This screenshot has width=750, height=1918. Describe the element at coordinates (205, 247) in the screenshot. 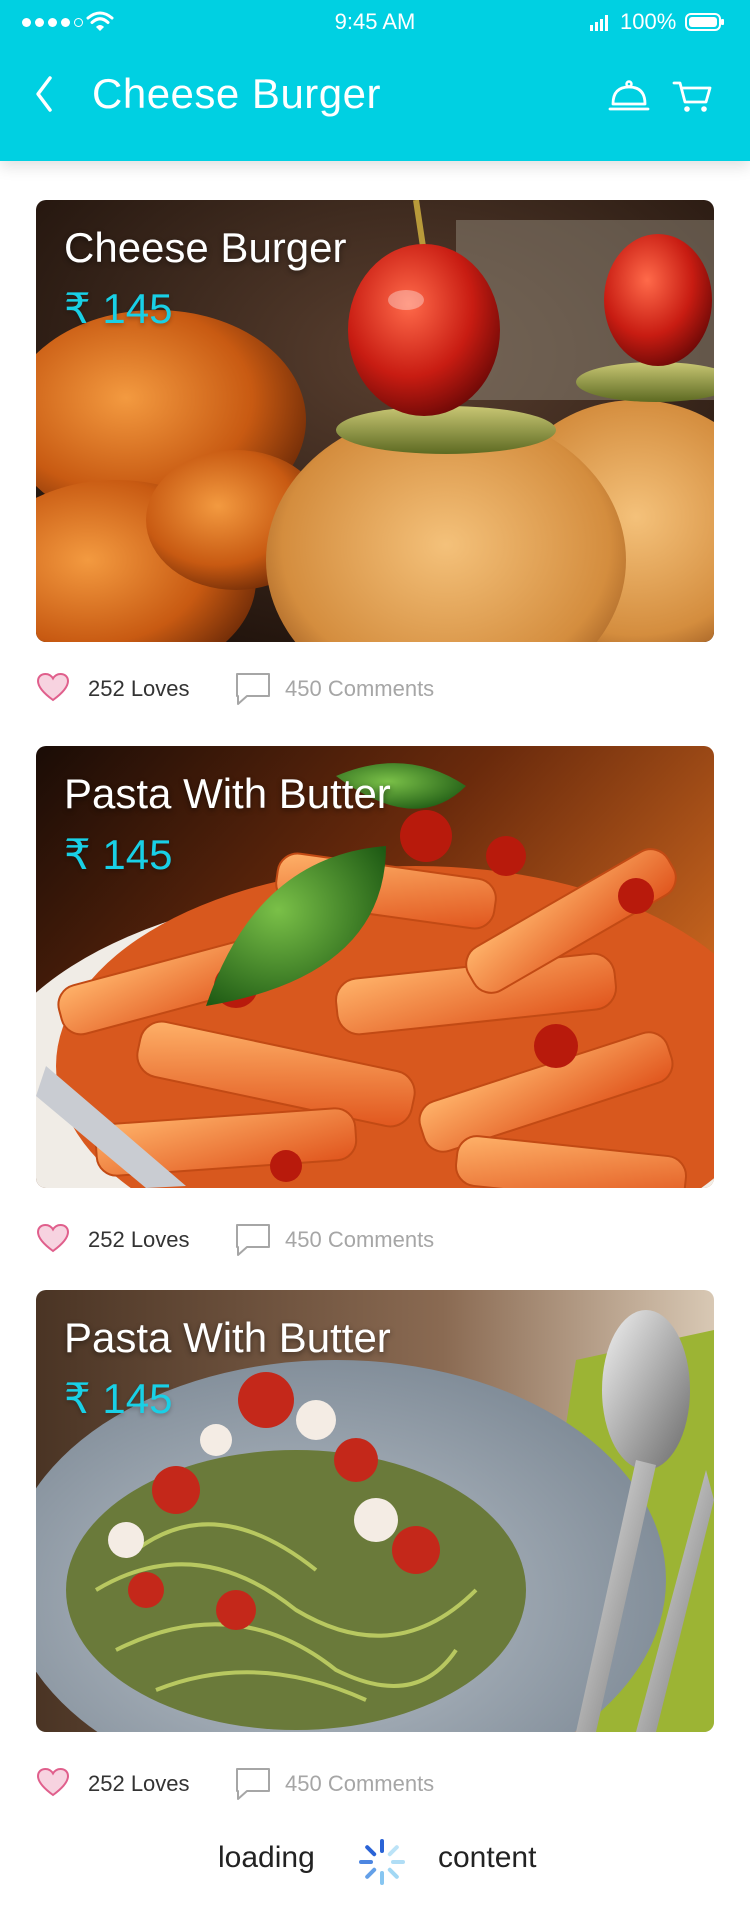

I see `card-title: Cheese Burger` at that location.